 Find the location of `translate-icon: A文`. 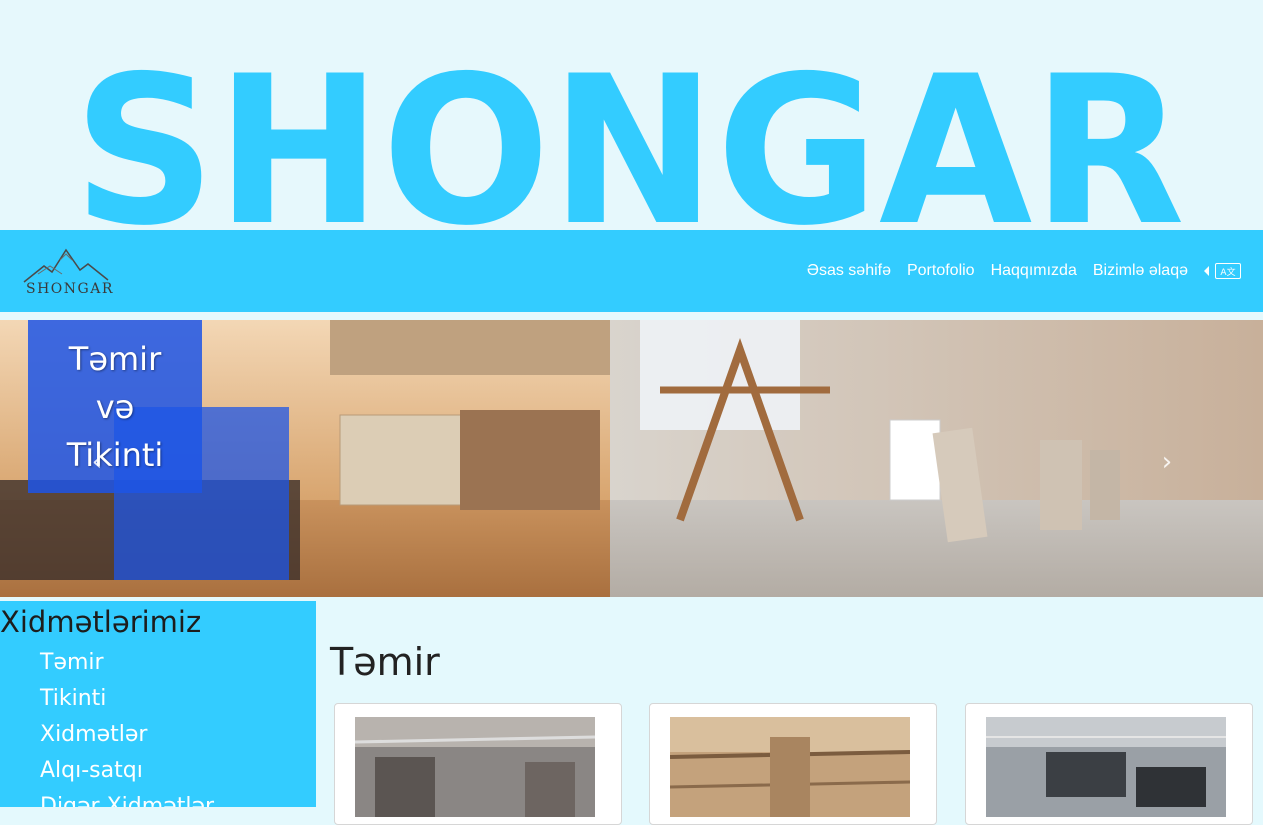

translate-icon: A文 is located at coordinates (1228, 271).